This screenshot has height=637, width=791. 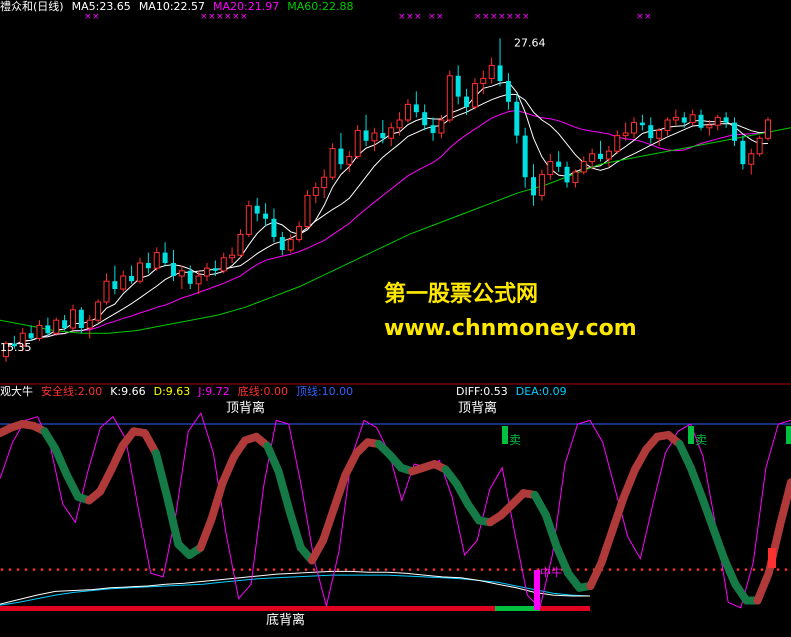 I want to click on sell-marker-1-label: 卖, so click(x=515, y=440).